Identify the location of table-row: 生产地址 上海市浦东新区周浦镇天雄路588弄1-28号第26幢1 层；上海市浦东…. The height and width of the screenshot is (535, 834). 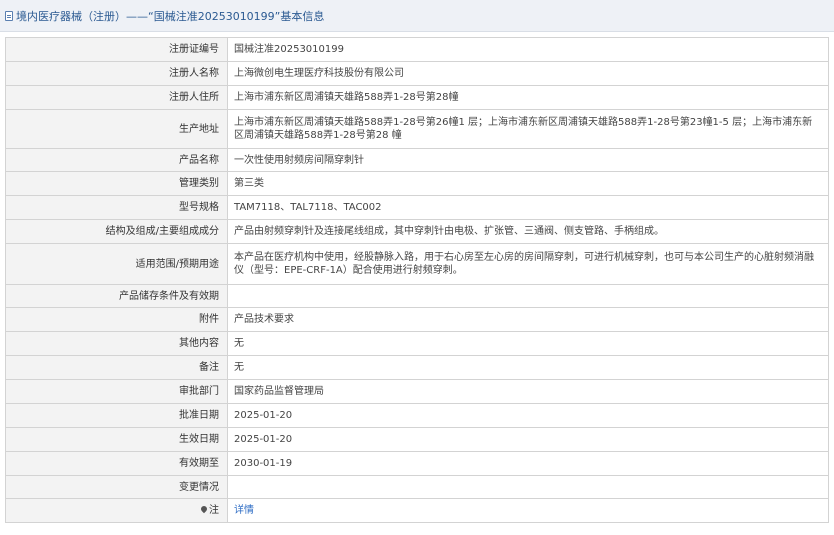
(417, 129).